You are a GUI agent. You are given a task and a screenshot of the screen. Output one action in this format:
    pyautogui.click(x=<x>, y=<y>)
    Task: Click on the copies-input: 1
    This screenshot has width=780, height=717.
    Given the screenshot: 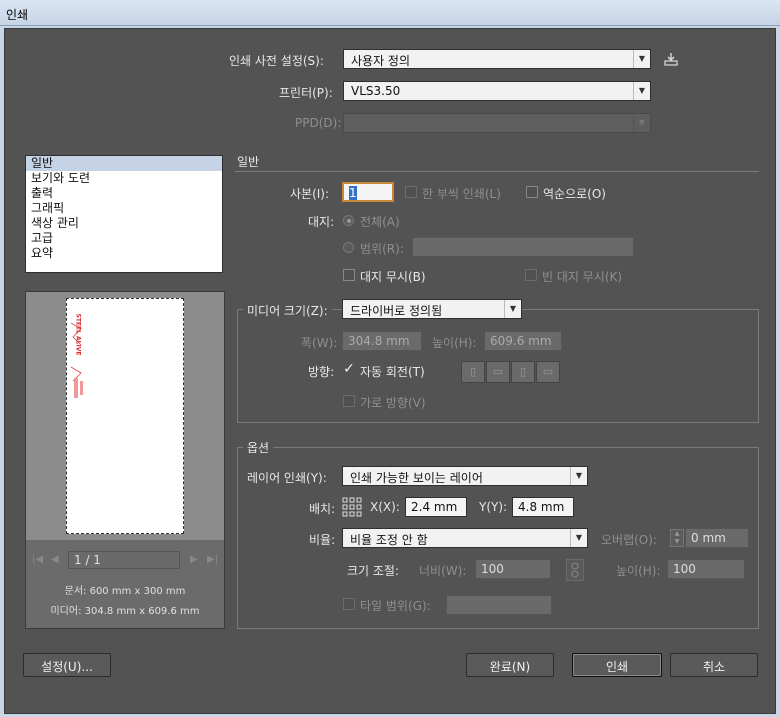 What is the action you would take?
    pyautogui.click(x=368, y=192)
    